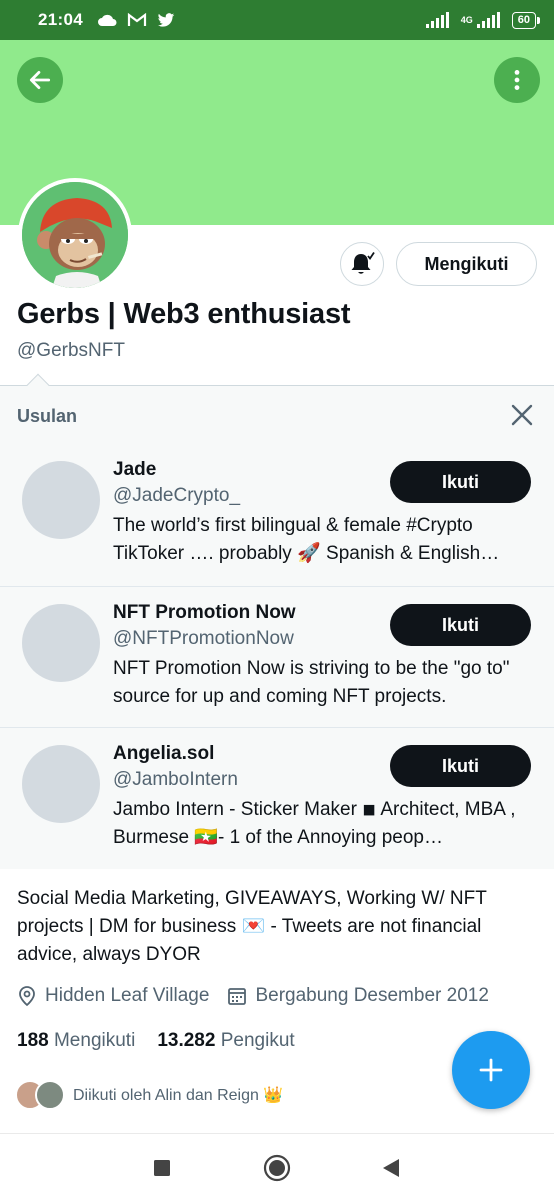  I want to click on close-suggestions-button, so click(522, 415).